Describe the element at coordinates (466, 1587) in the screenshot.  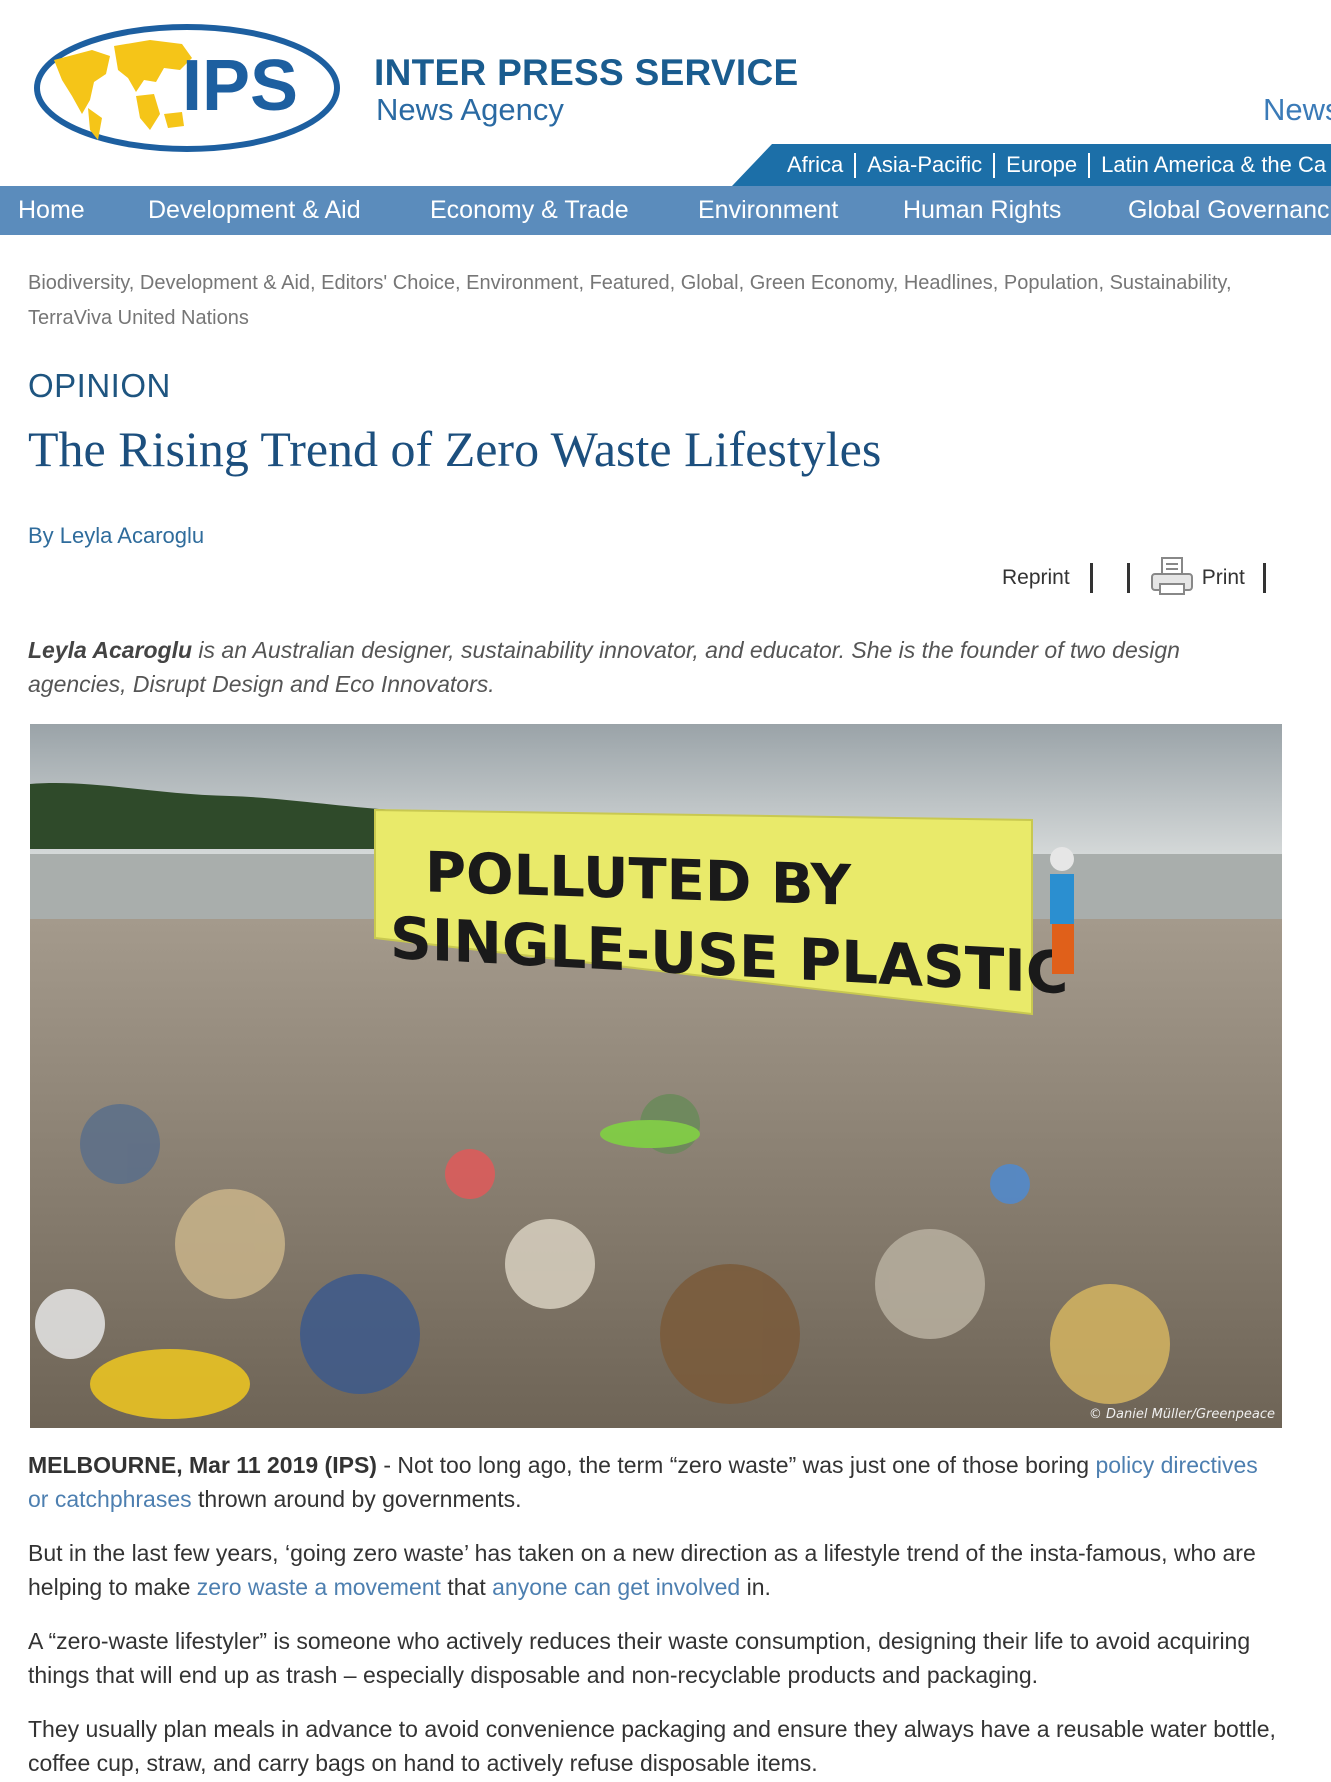
I see `paragraph-text: that` at that location.